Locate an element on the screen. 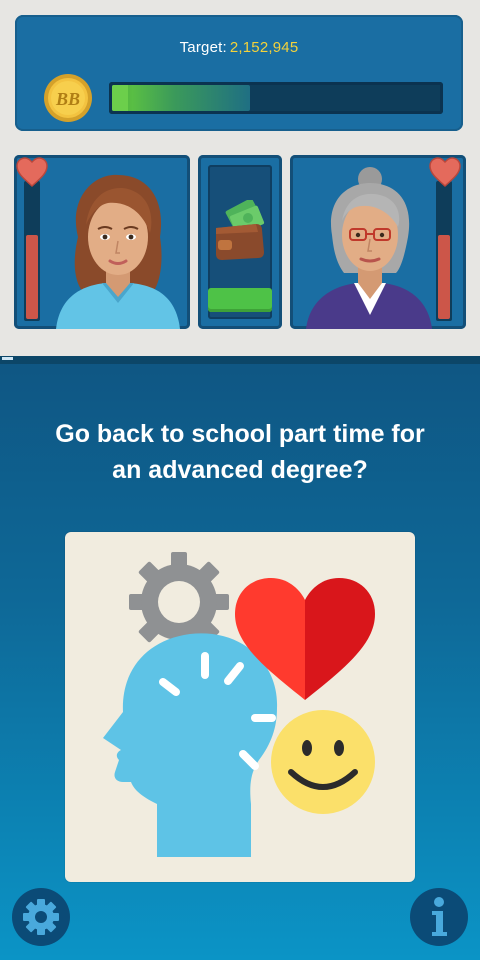 Image resolution: width=480 pixels, height=960 pixels. woman-portrait is located at coordinates (118, 251).